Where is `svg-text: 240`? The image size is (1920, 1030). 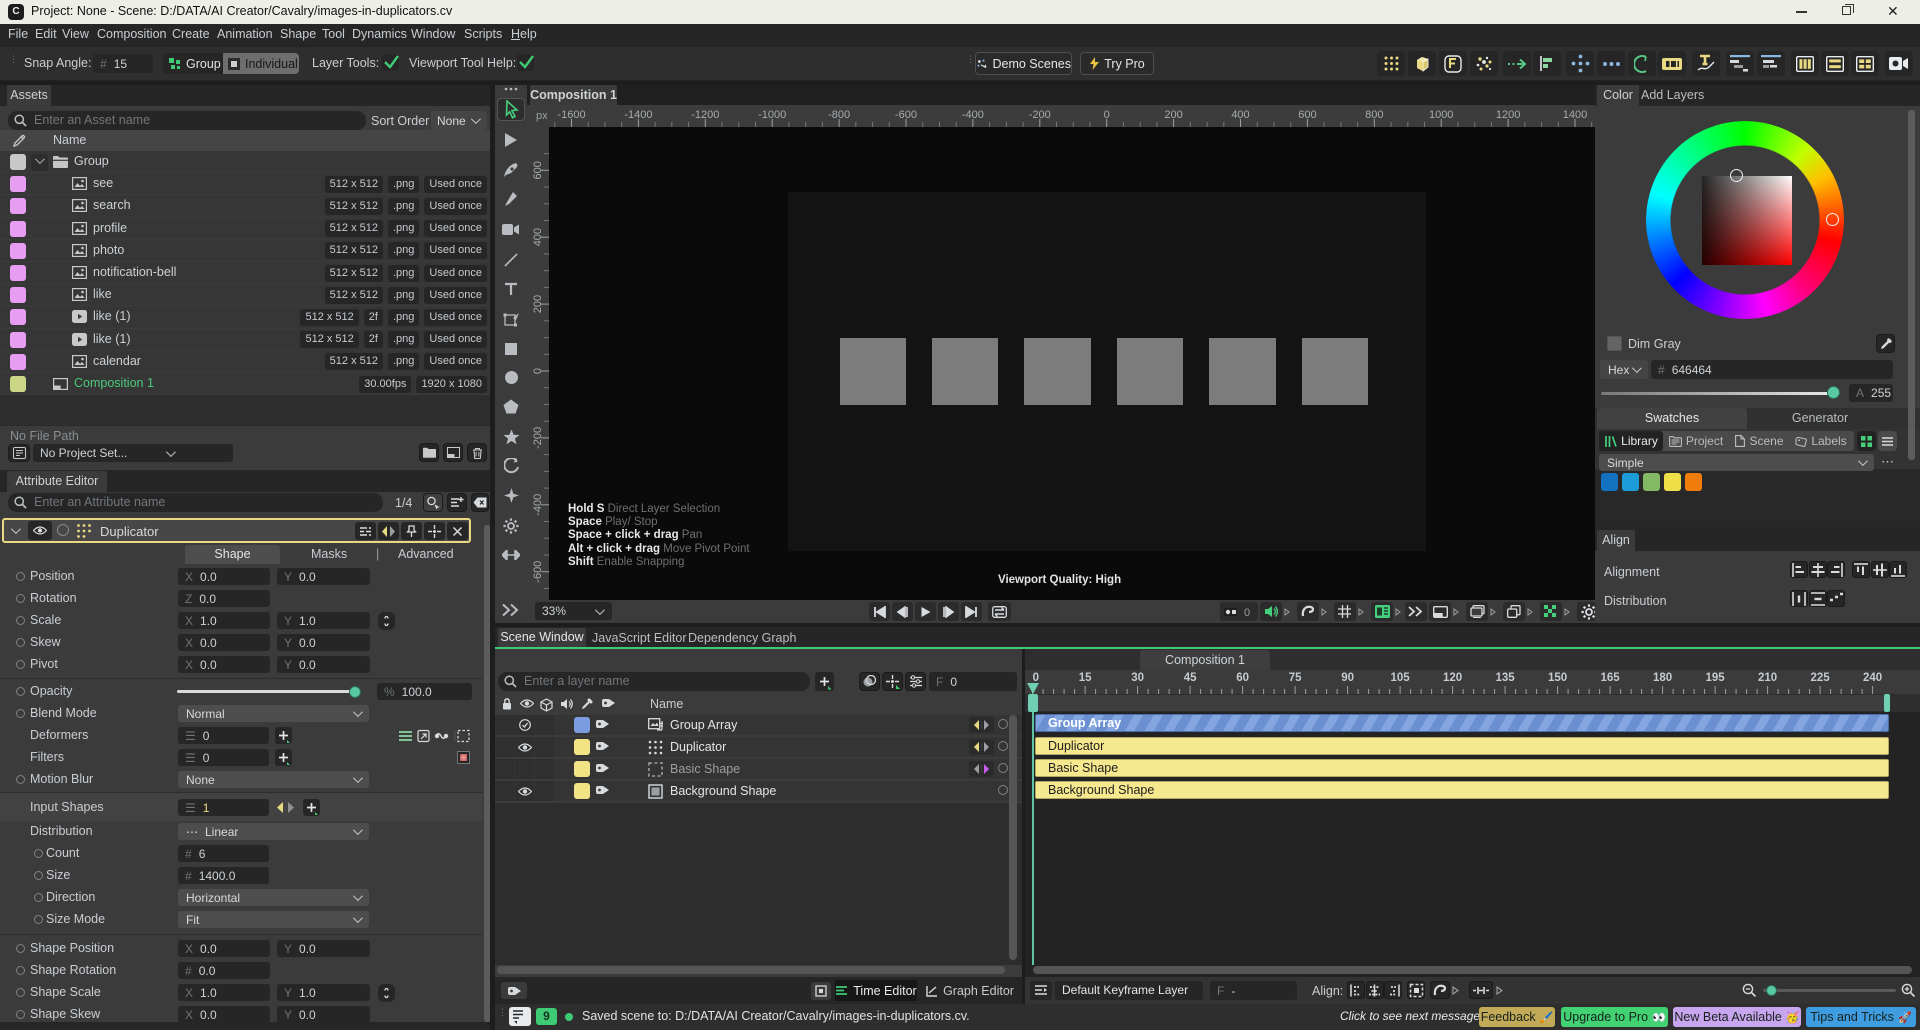 svg-text: 240 is located at coordinates (1872, 678).